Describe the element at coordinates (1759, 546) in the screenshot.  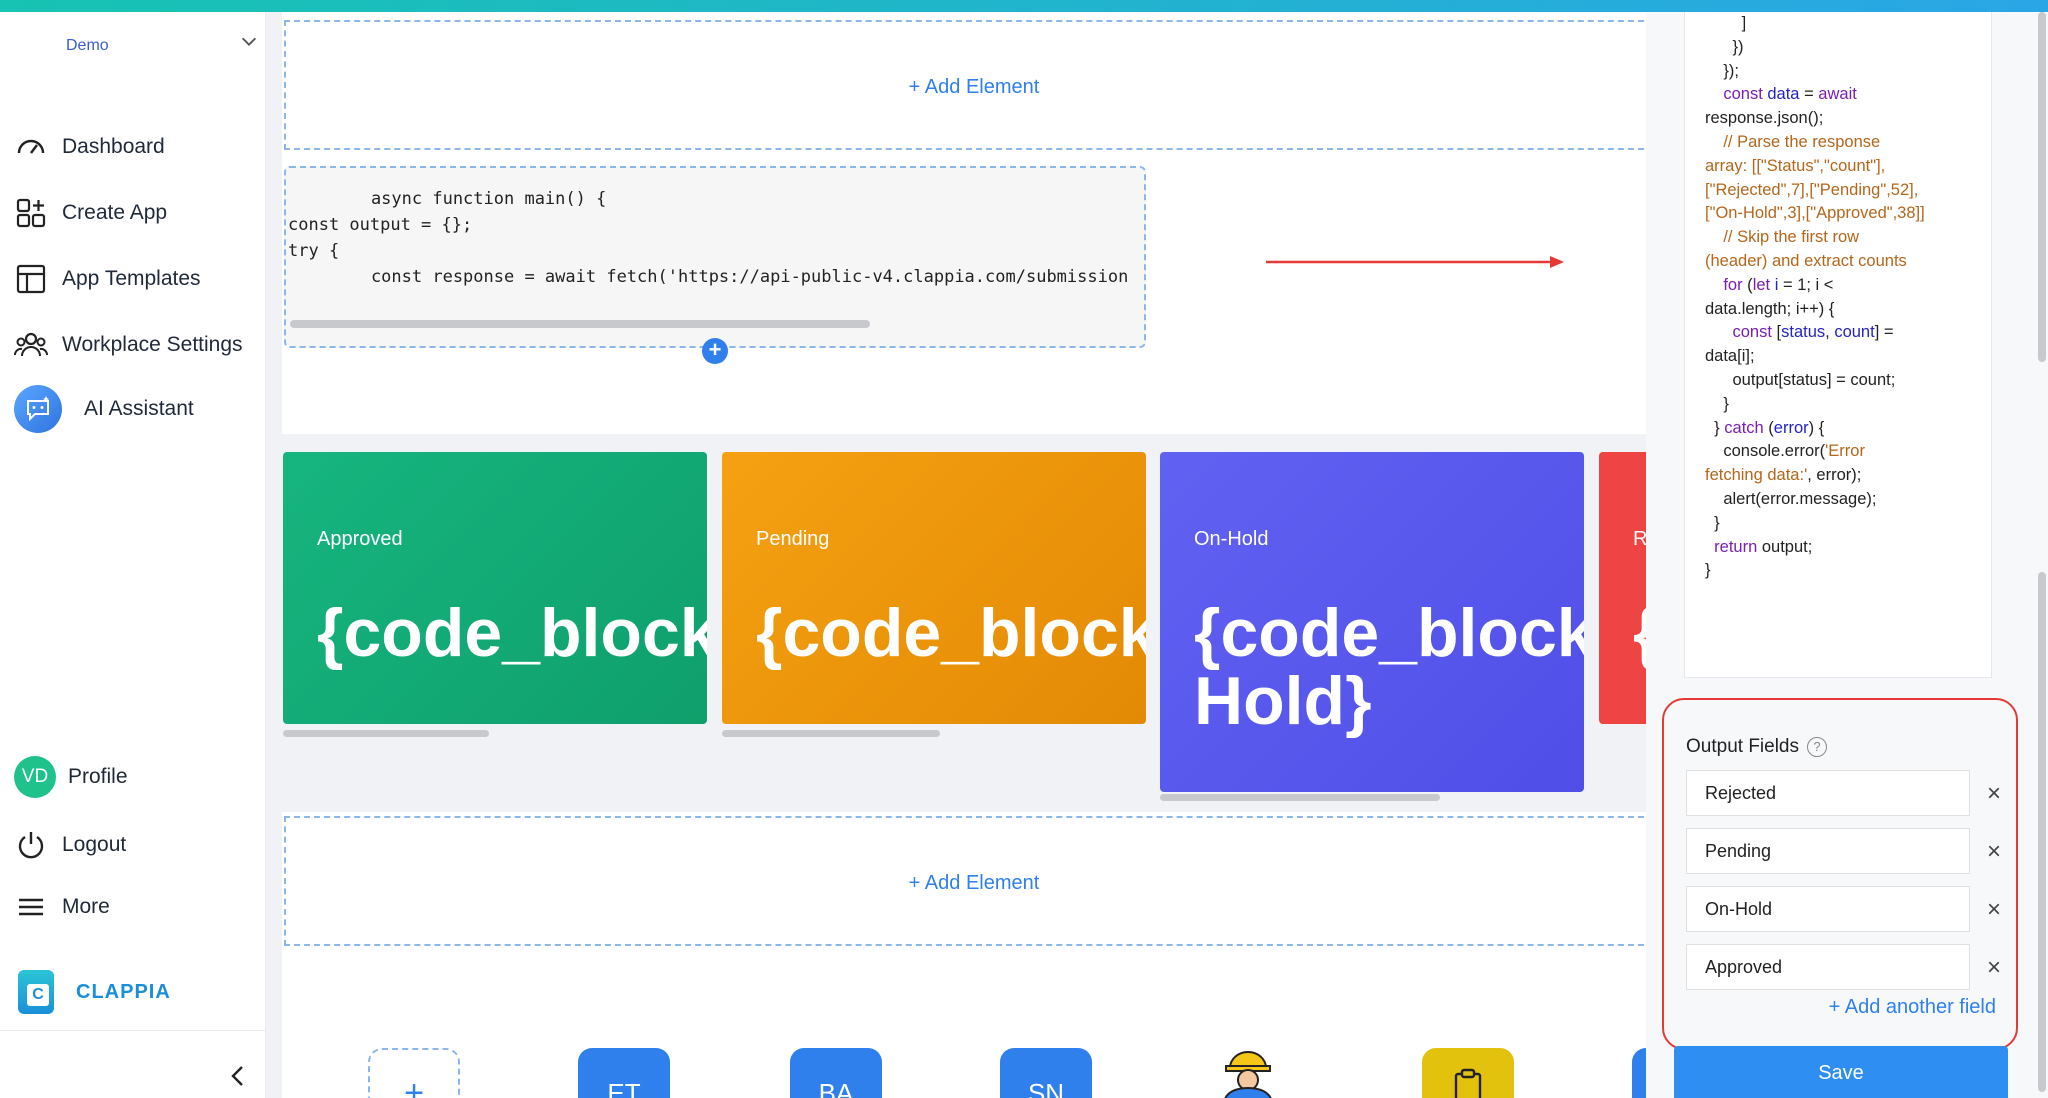
I see `code-line: return output;` at that location.